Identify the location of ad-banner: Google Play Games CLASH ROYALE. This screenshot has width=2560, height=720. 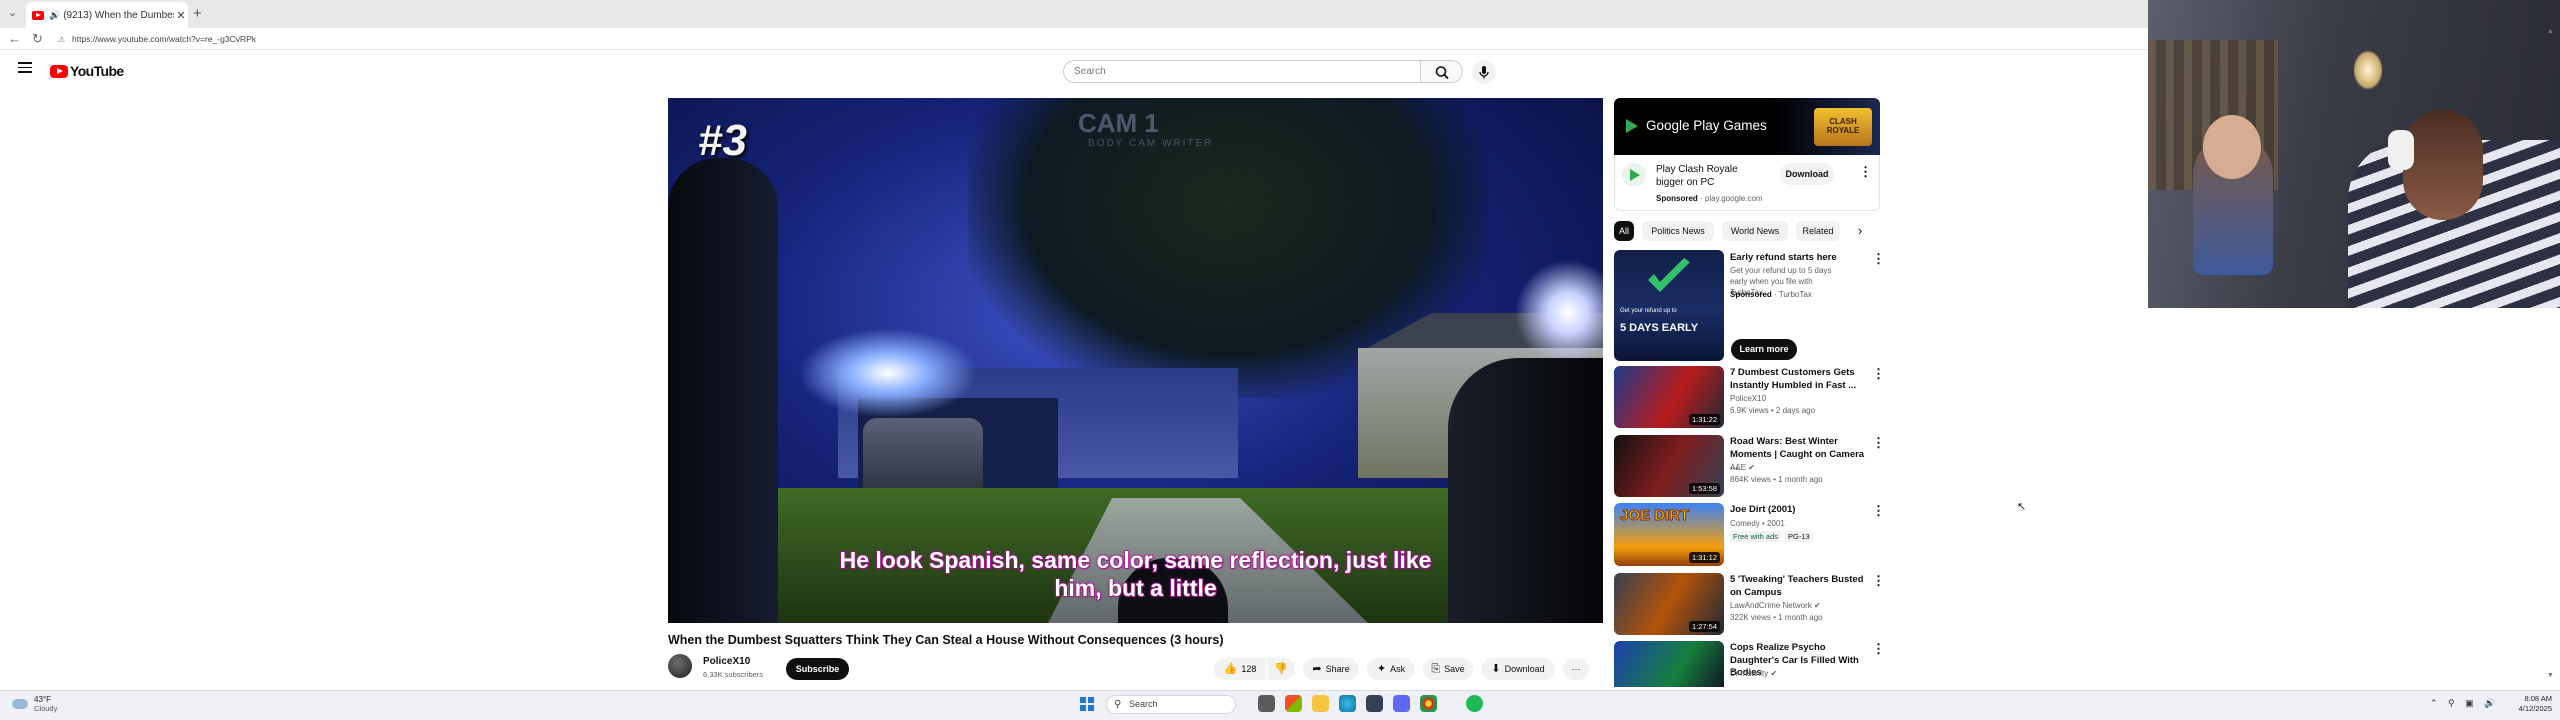
(1747, 126).